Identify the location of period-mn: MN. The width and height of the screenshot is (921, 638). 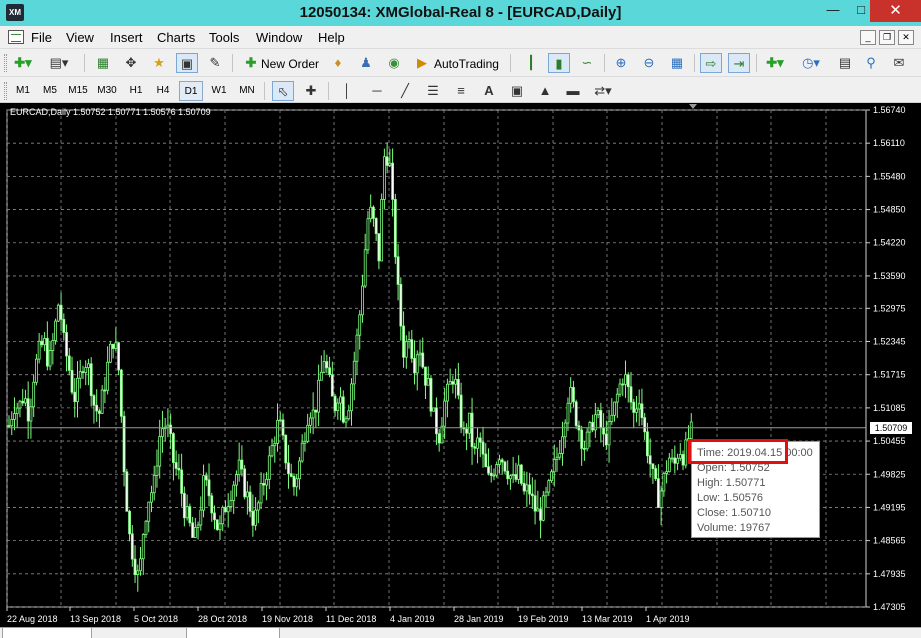
(247, 91).